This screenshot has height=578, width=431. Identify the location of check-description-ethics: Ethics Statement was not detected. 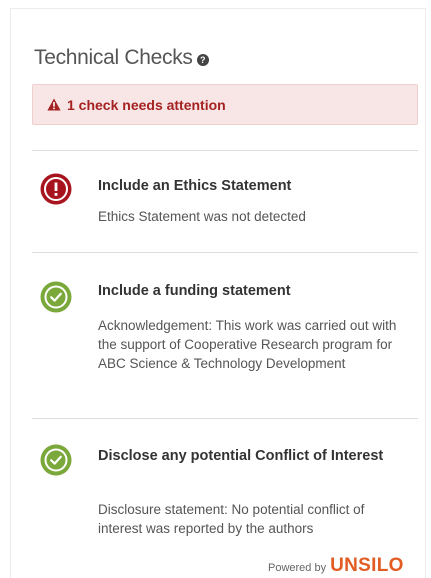
(202, 216).